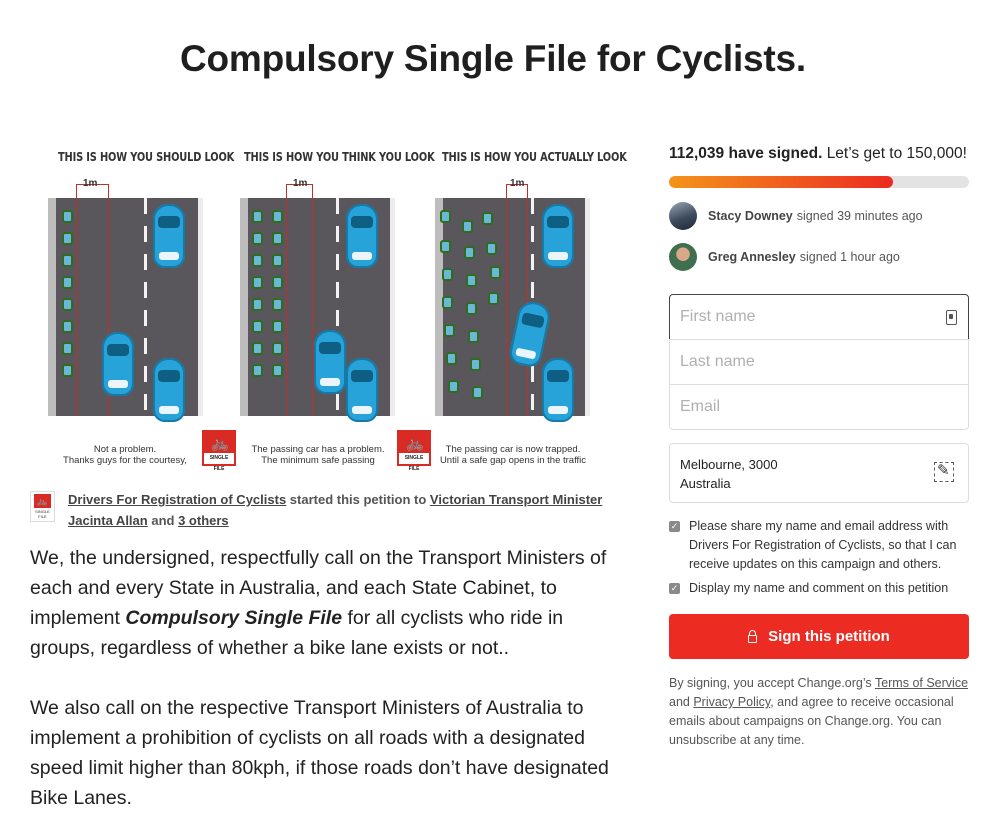 This screenshot has width=986, height=825. Describe the element at coordinates (674, 526) in the screenshot. I see `share-consent-checkbox: ✓` at that location.